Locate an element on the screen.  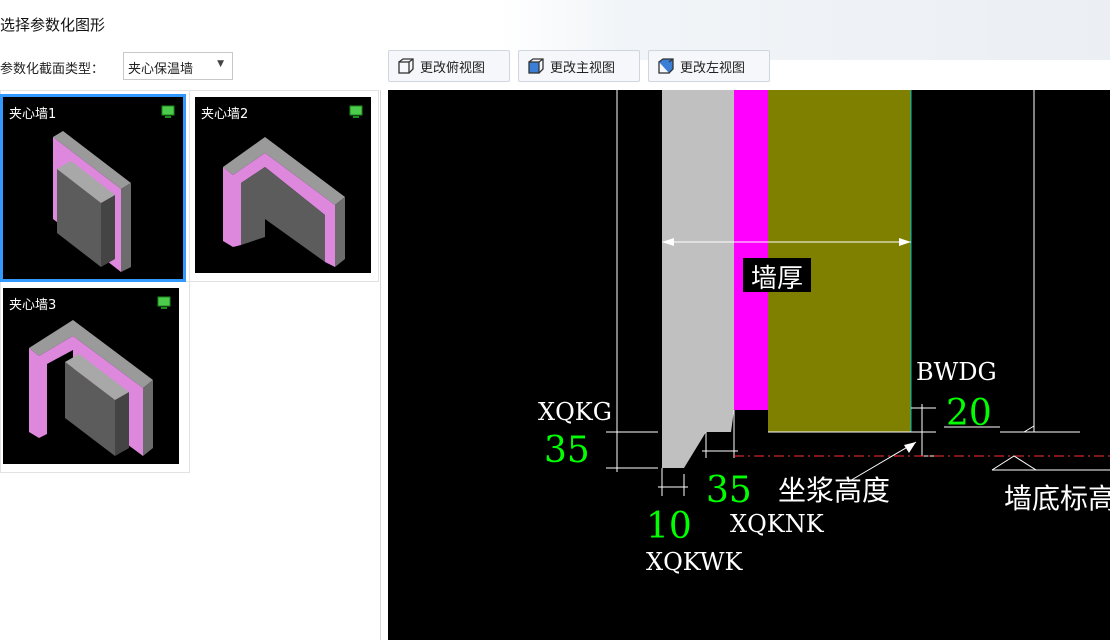
change-top-view-button: 更改俯视图 is located at coordinates (449, 66).